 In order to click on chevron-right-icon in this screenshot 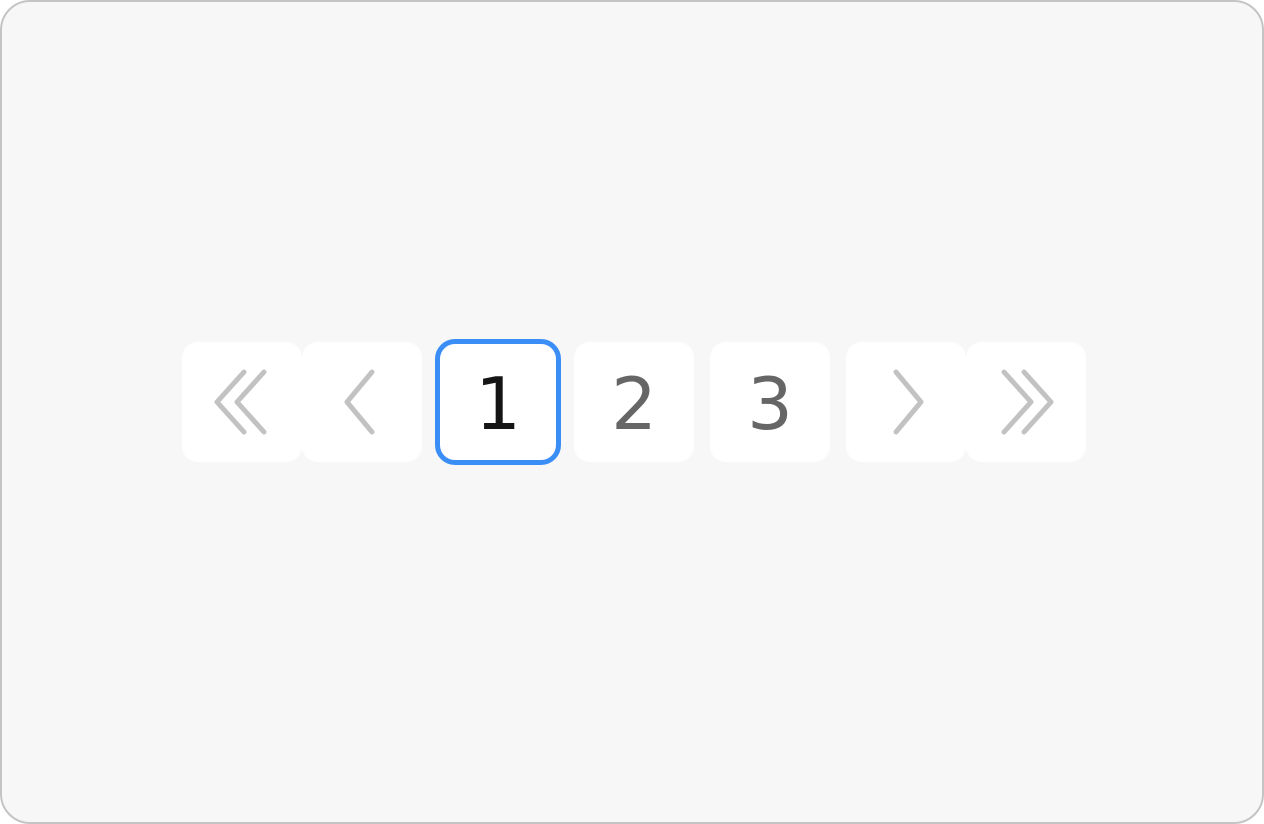, I will do `click(908, 402)`.